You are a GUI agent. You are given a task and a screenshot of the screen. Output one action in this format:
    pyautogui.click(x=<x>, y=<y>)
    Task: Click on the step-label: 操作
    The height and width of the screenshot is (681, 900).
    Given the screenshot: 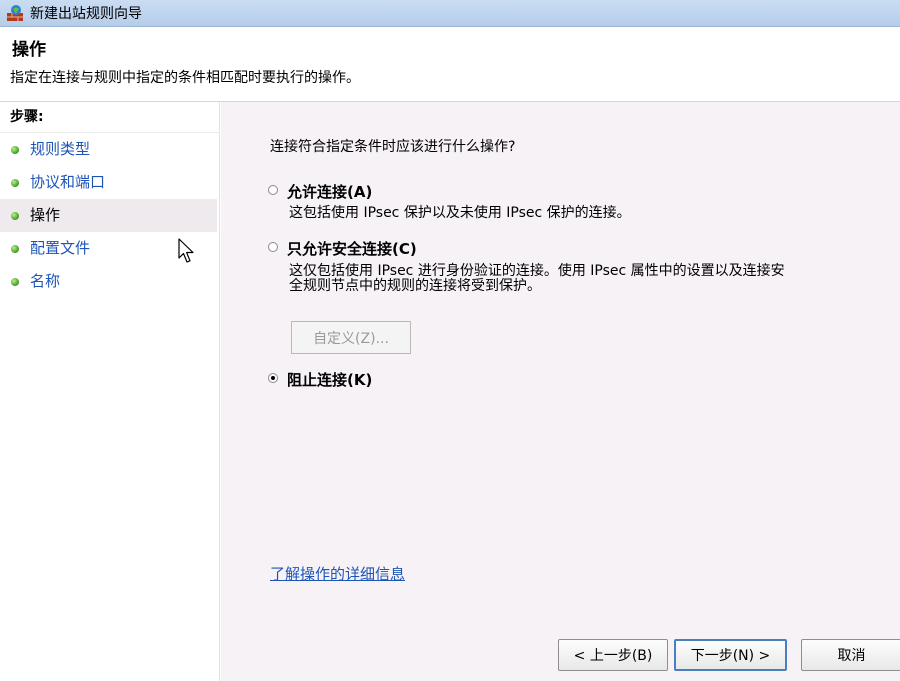 What is the action you would take?
    pyautogui.click(x=45, y=215)
    